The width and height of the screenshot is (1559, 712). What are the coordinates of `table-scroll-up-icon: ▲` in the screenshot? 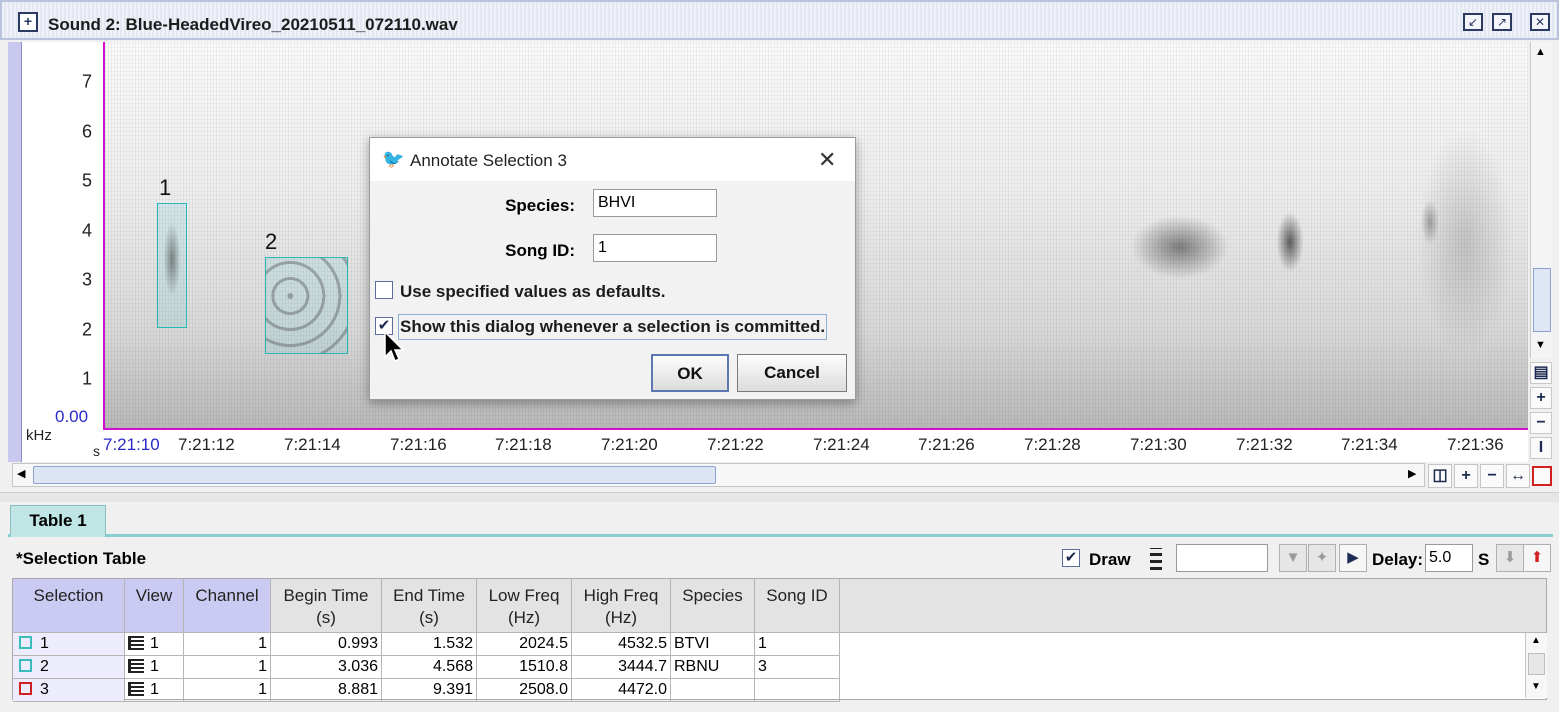 It's located at (1536, 640).